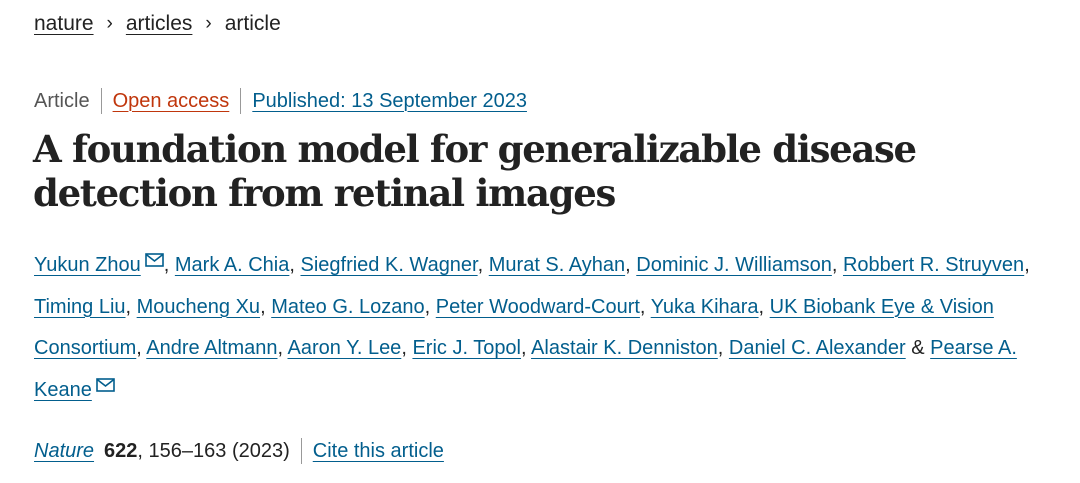  Describe the element at coordinates (347, 307) in the screenshot. I see `author-link: Mateo G. Lozano` at that location.